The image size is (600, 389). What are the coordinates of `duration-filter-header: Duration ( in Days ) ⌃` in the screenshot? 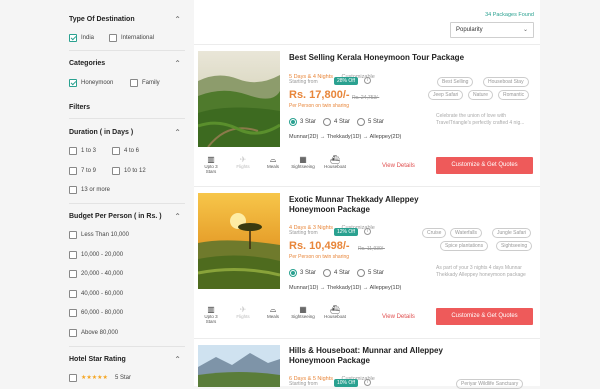 It's located at (125, 132).